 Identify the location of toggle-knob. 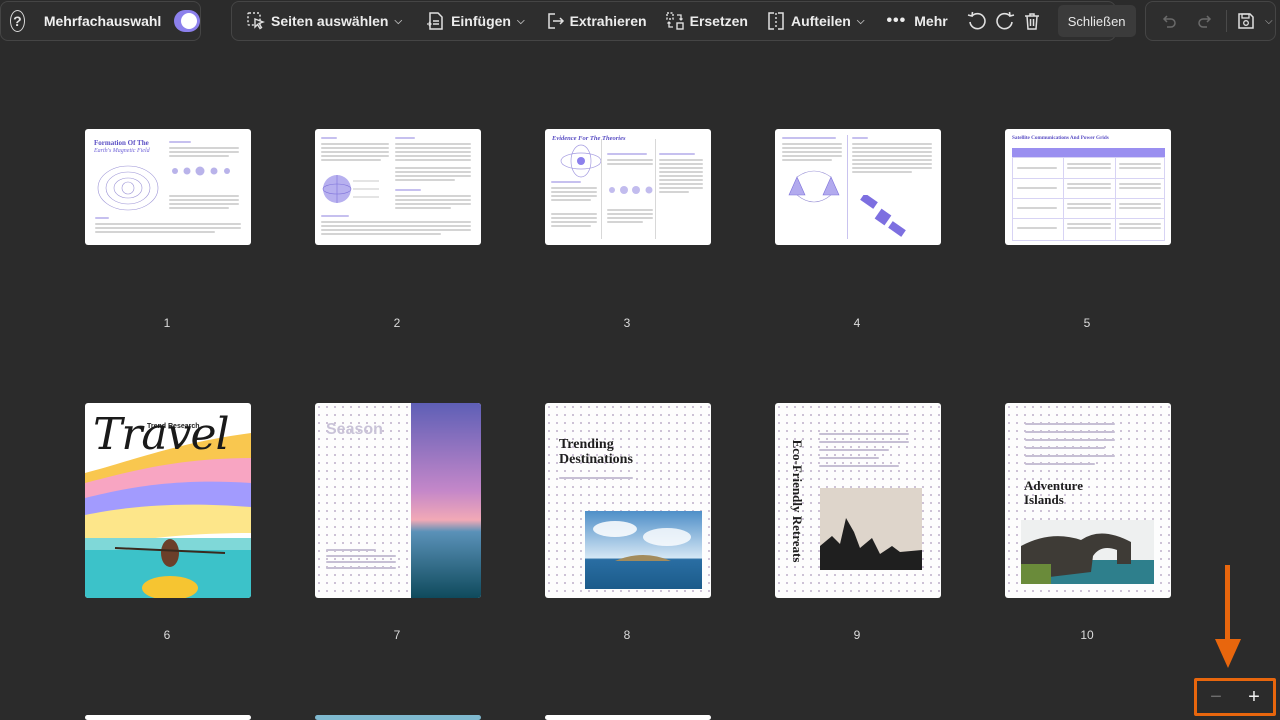
(189, 21).